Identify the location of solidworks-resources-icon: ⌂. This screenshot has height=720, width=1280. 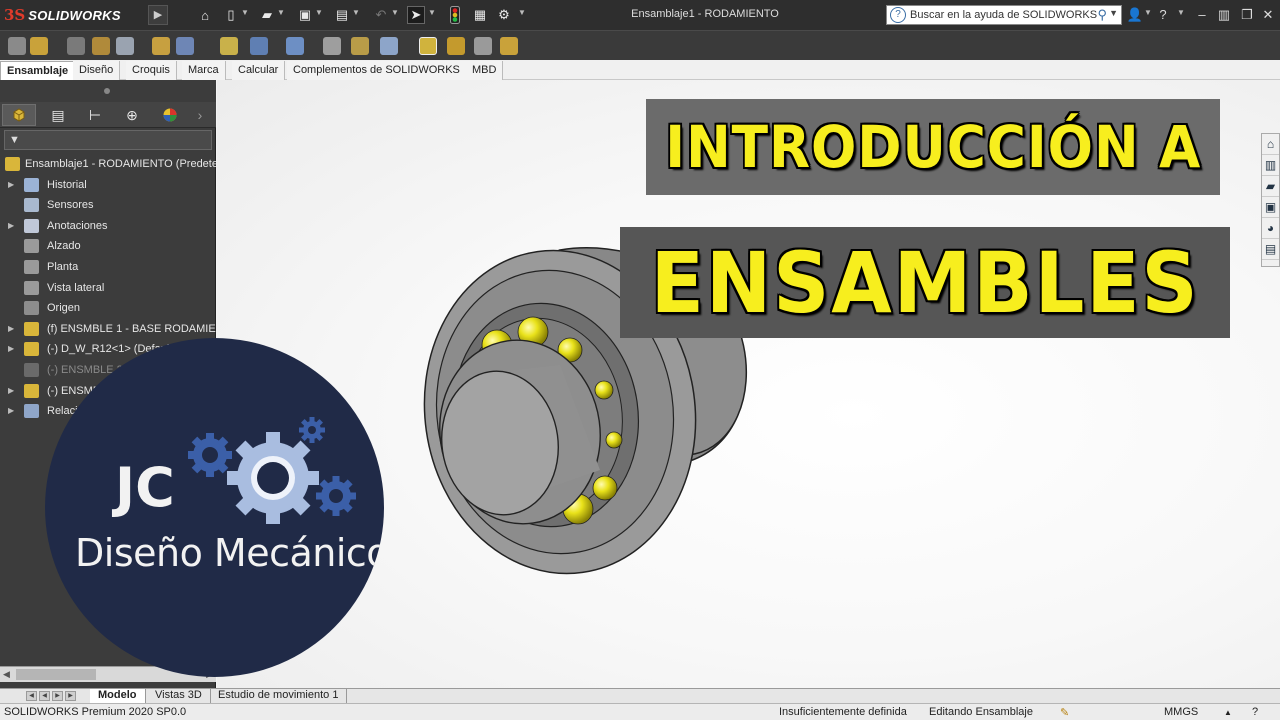
(1270, 144).